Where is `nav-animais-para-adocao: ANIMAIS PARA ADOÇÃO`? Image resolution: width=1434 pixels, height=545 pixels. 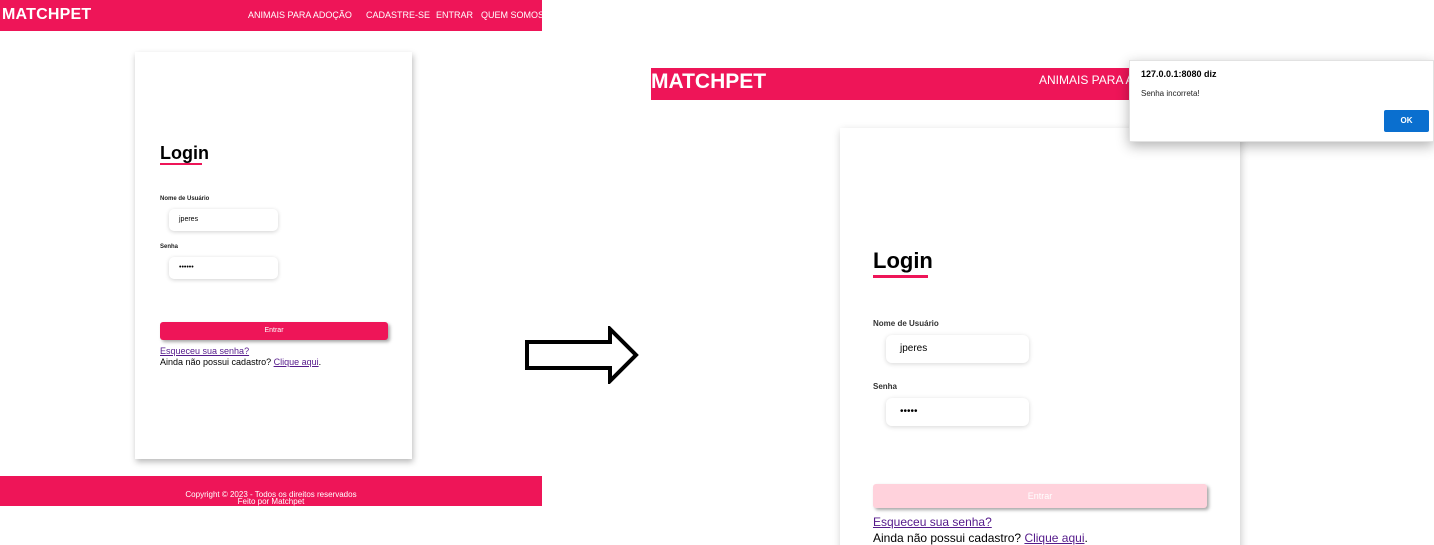 nav-animais-para-adocao: ANIMAIS PARA ADOÇÃO is located at coordinates (300, 15).